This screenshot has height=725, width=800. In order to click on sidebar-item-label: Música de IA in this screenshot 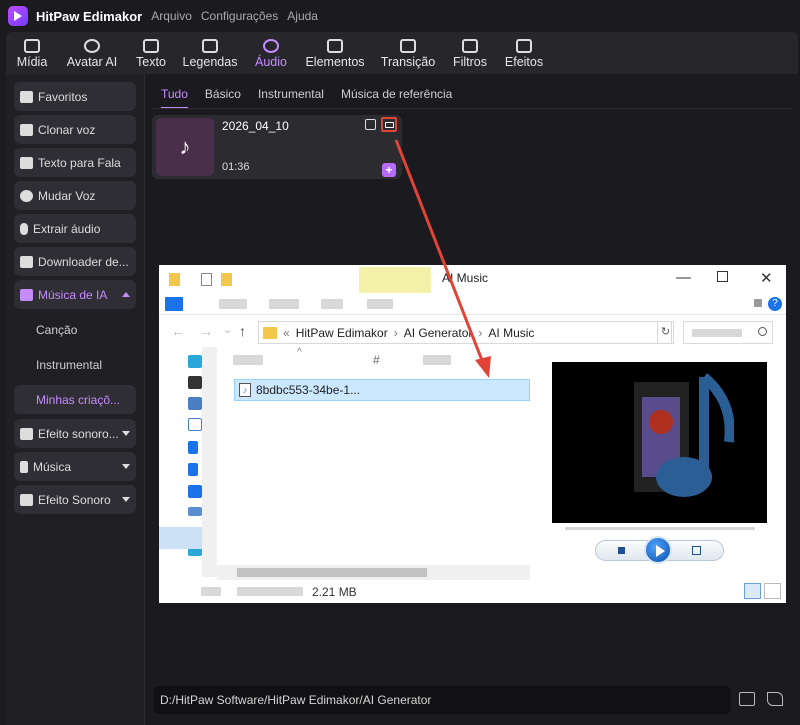, I will do `click(73, 294)`.